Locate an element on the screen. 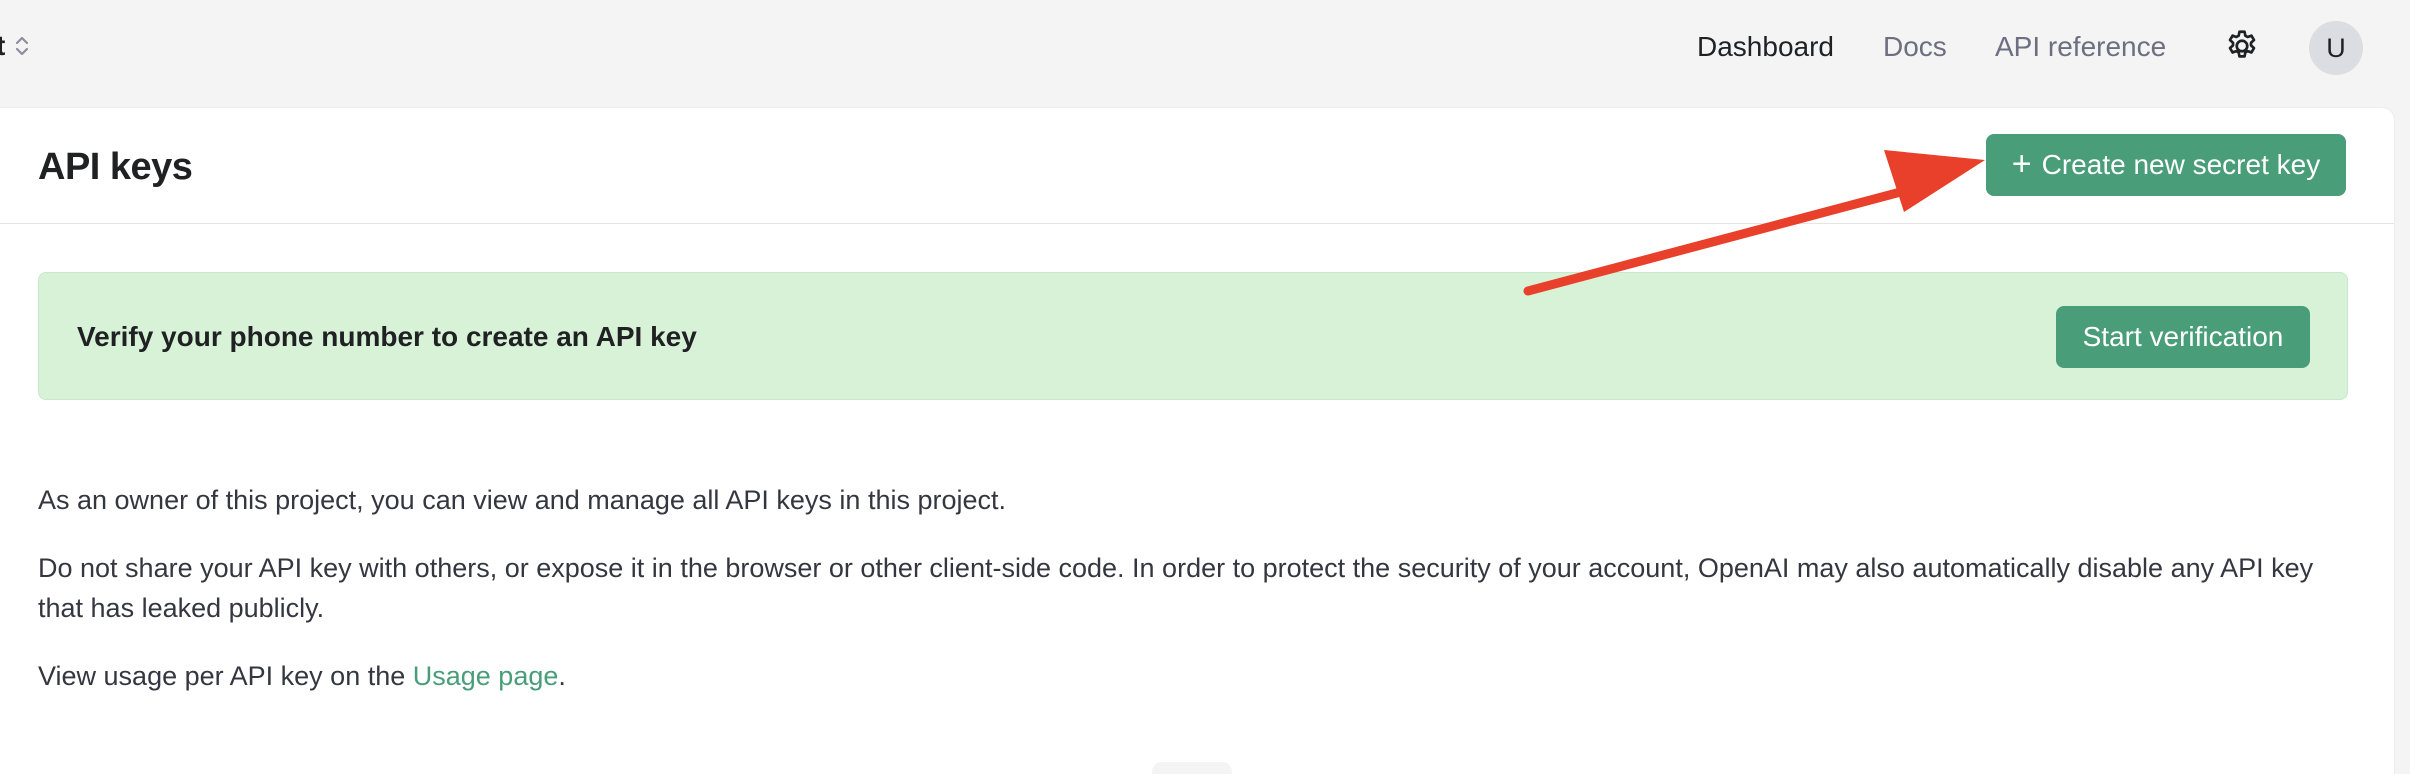 This screenshot has width=2410, height=774. nav-docs: Docs is located at coordinates (1915, 47).